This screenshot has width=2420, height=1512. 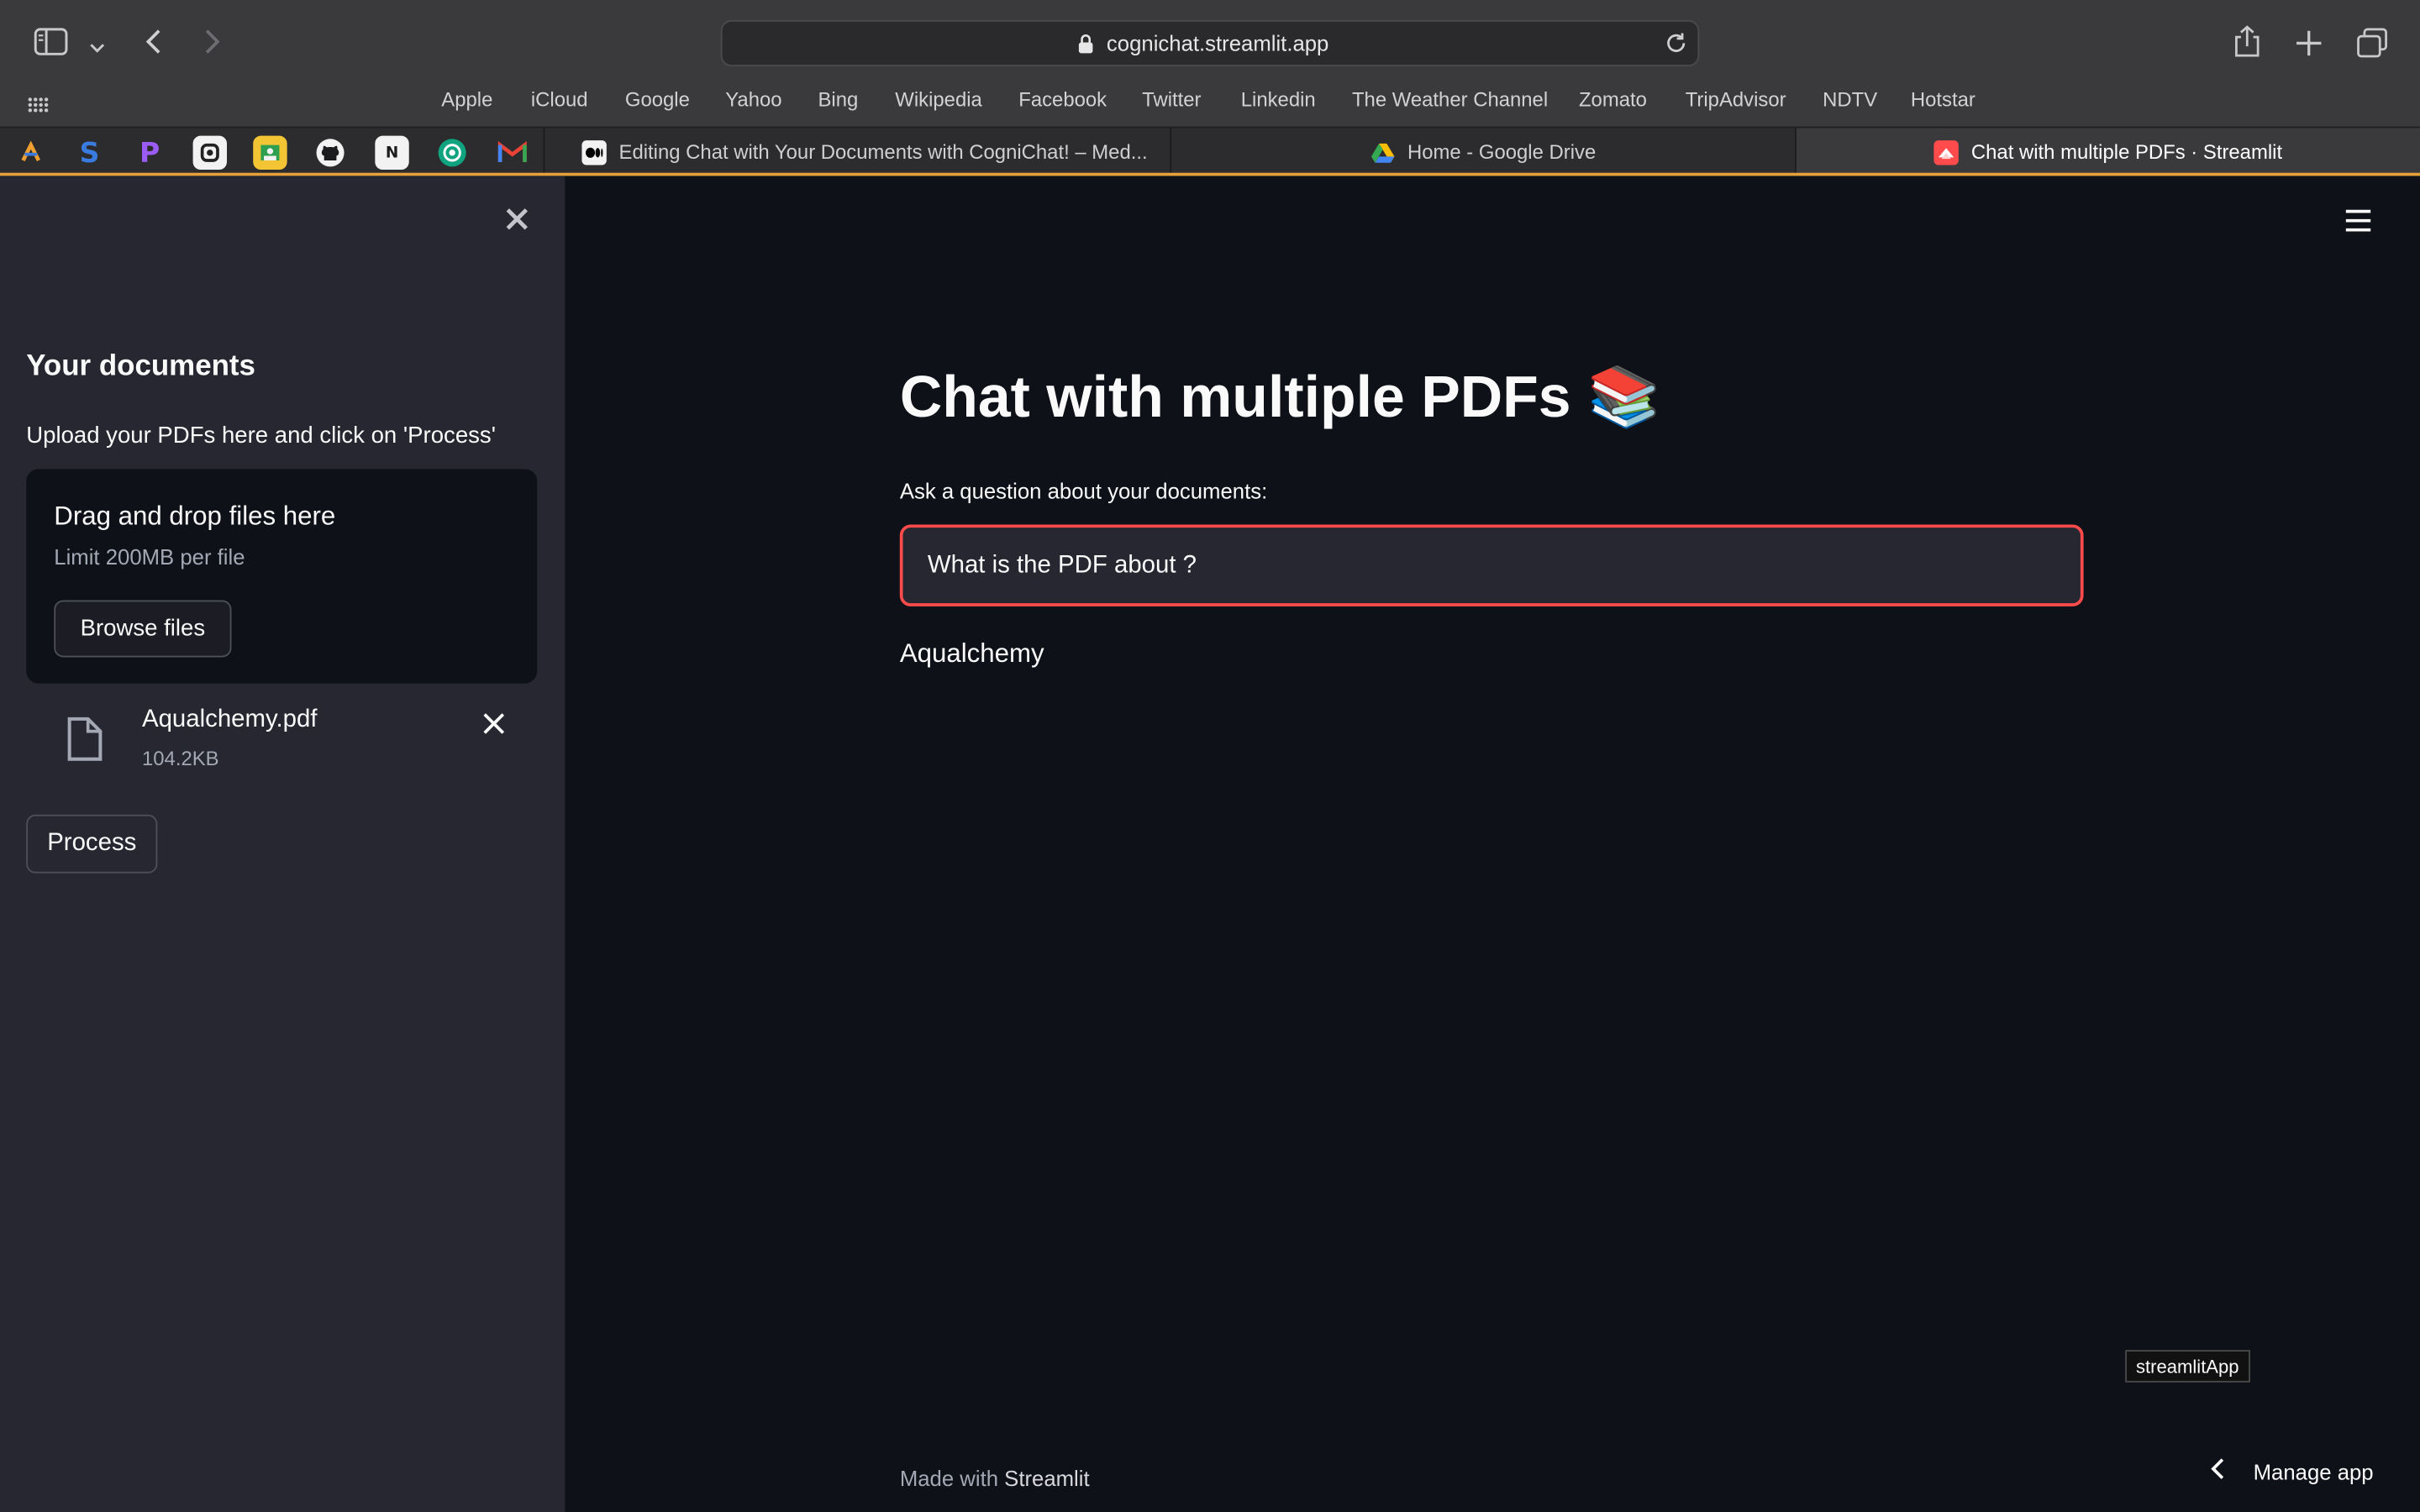 I want to click on s-logo-icon: S, so click(x=89, y=153).